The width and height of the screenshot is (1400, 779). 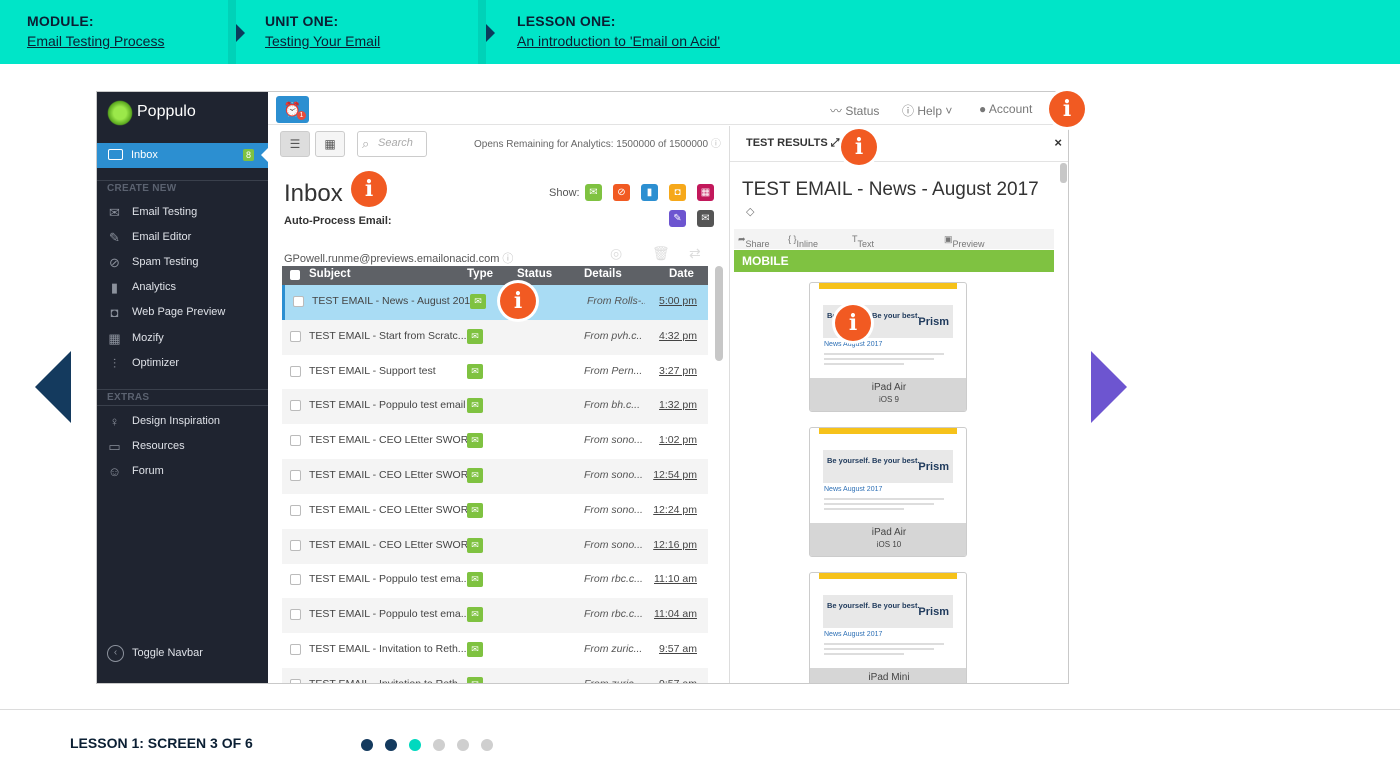 I want to click on filter-email-icon: ✉, so click(x=593, y=192).